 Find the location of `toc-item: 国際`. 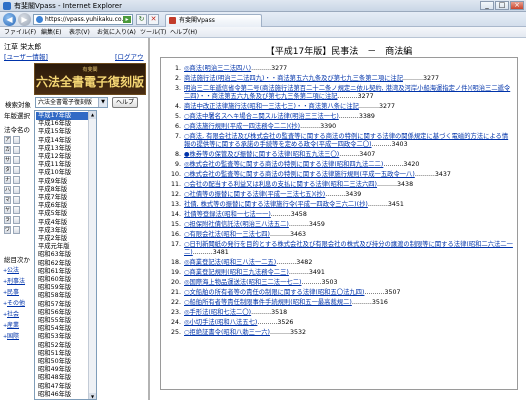

toc-item: 国際 is located at coordinates (13, 337).